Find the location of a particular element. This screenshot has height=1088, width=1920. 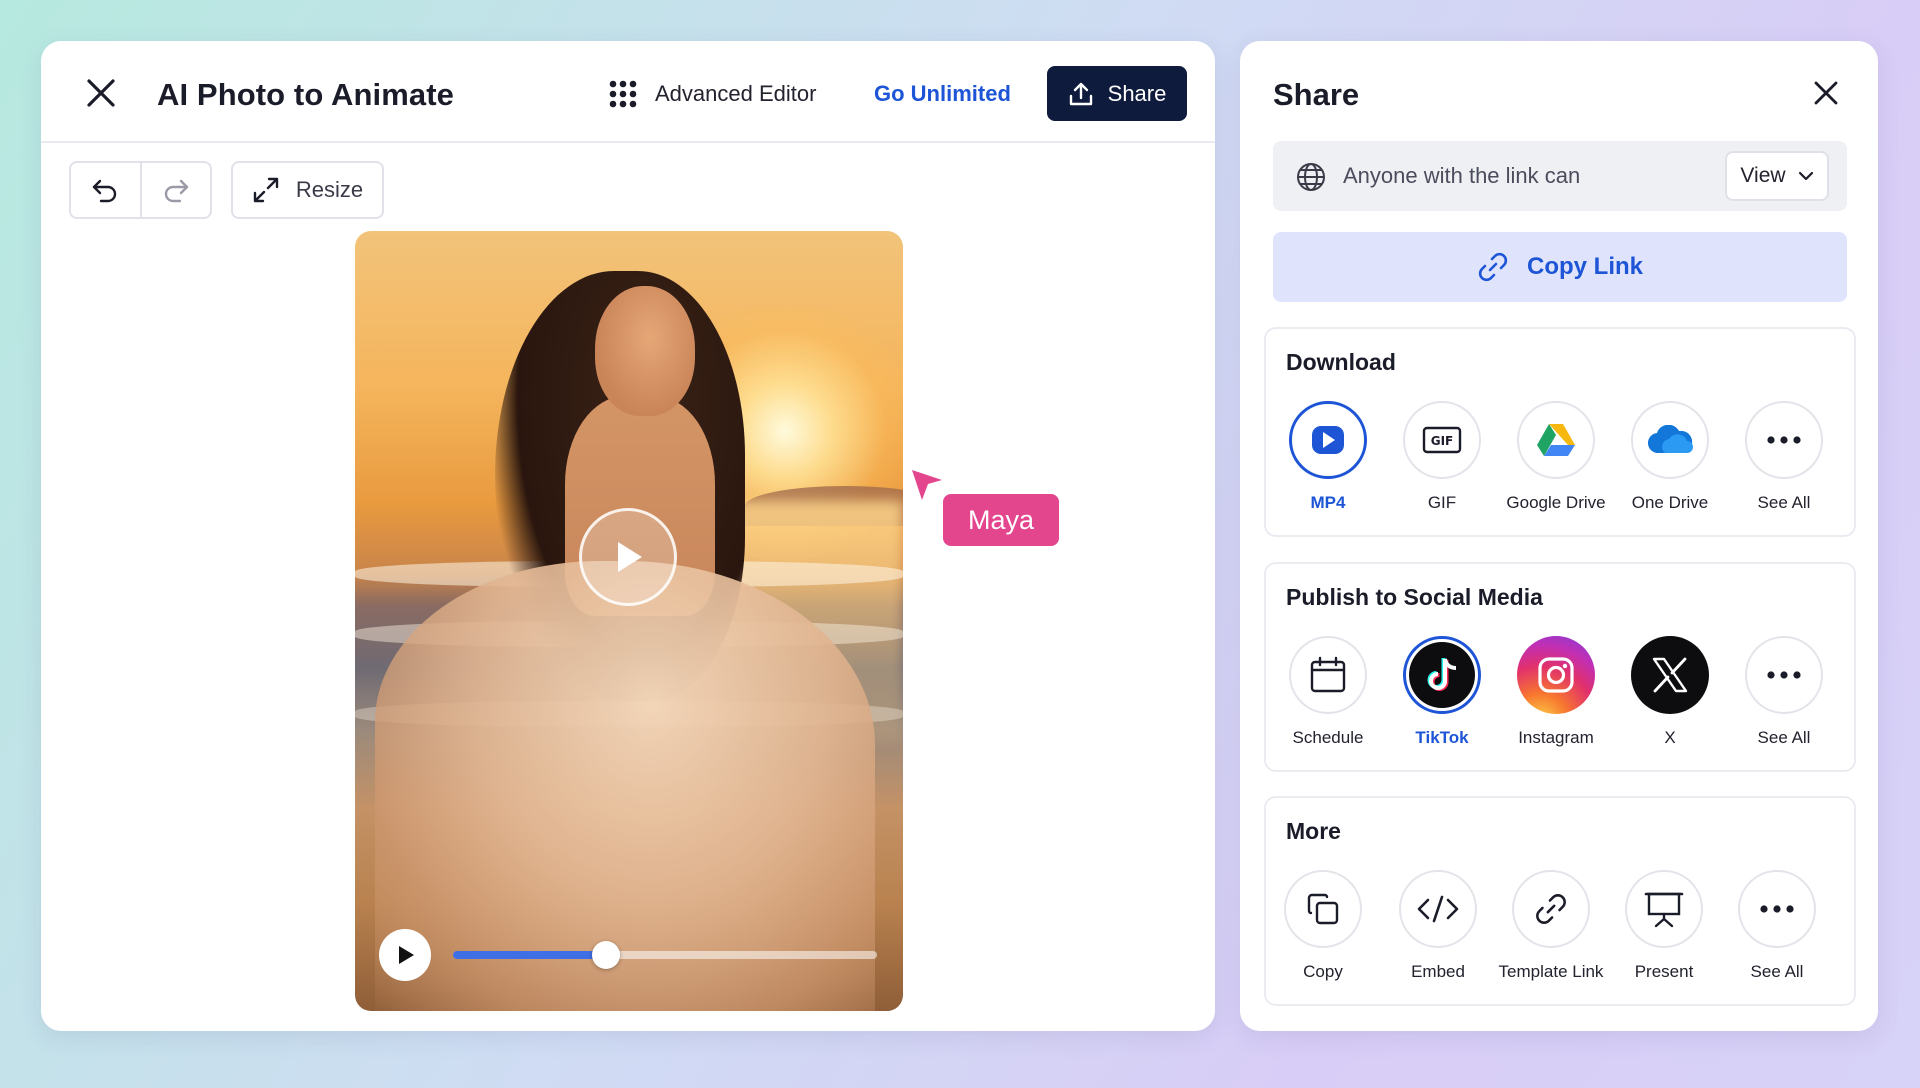

instagram-icon is located at coordinates (1556, 675).